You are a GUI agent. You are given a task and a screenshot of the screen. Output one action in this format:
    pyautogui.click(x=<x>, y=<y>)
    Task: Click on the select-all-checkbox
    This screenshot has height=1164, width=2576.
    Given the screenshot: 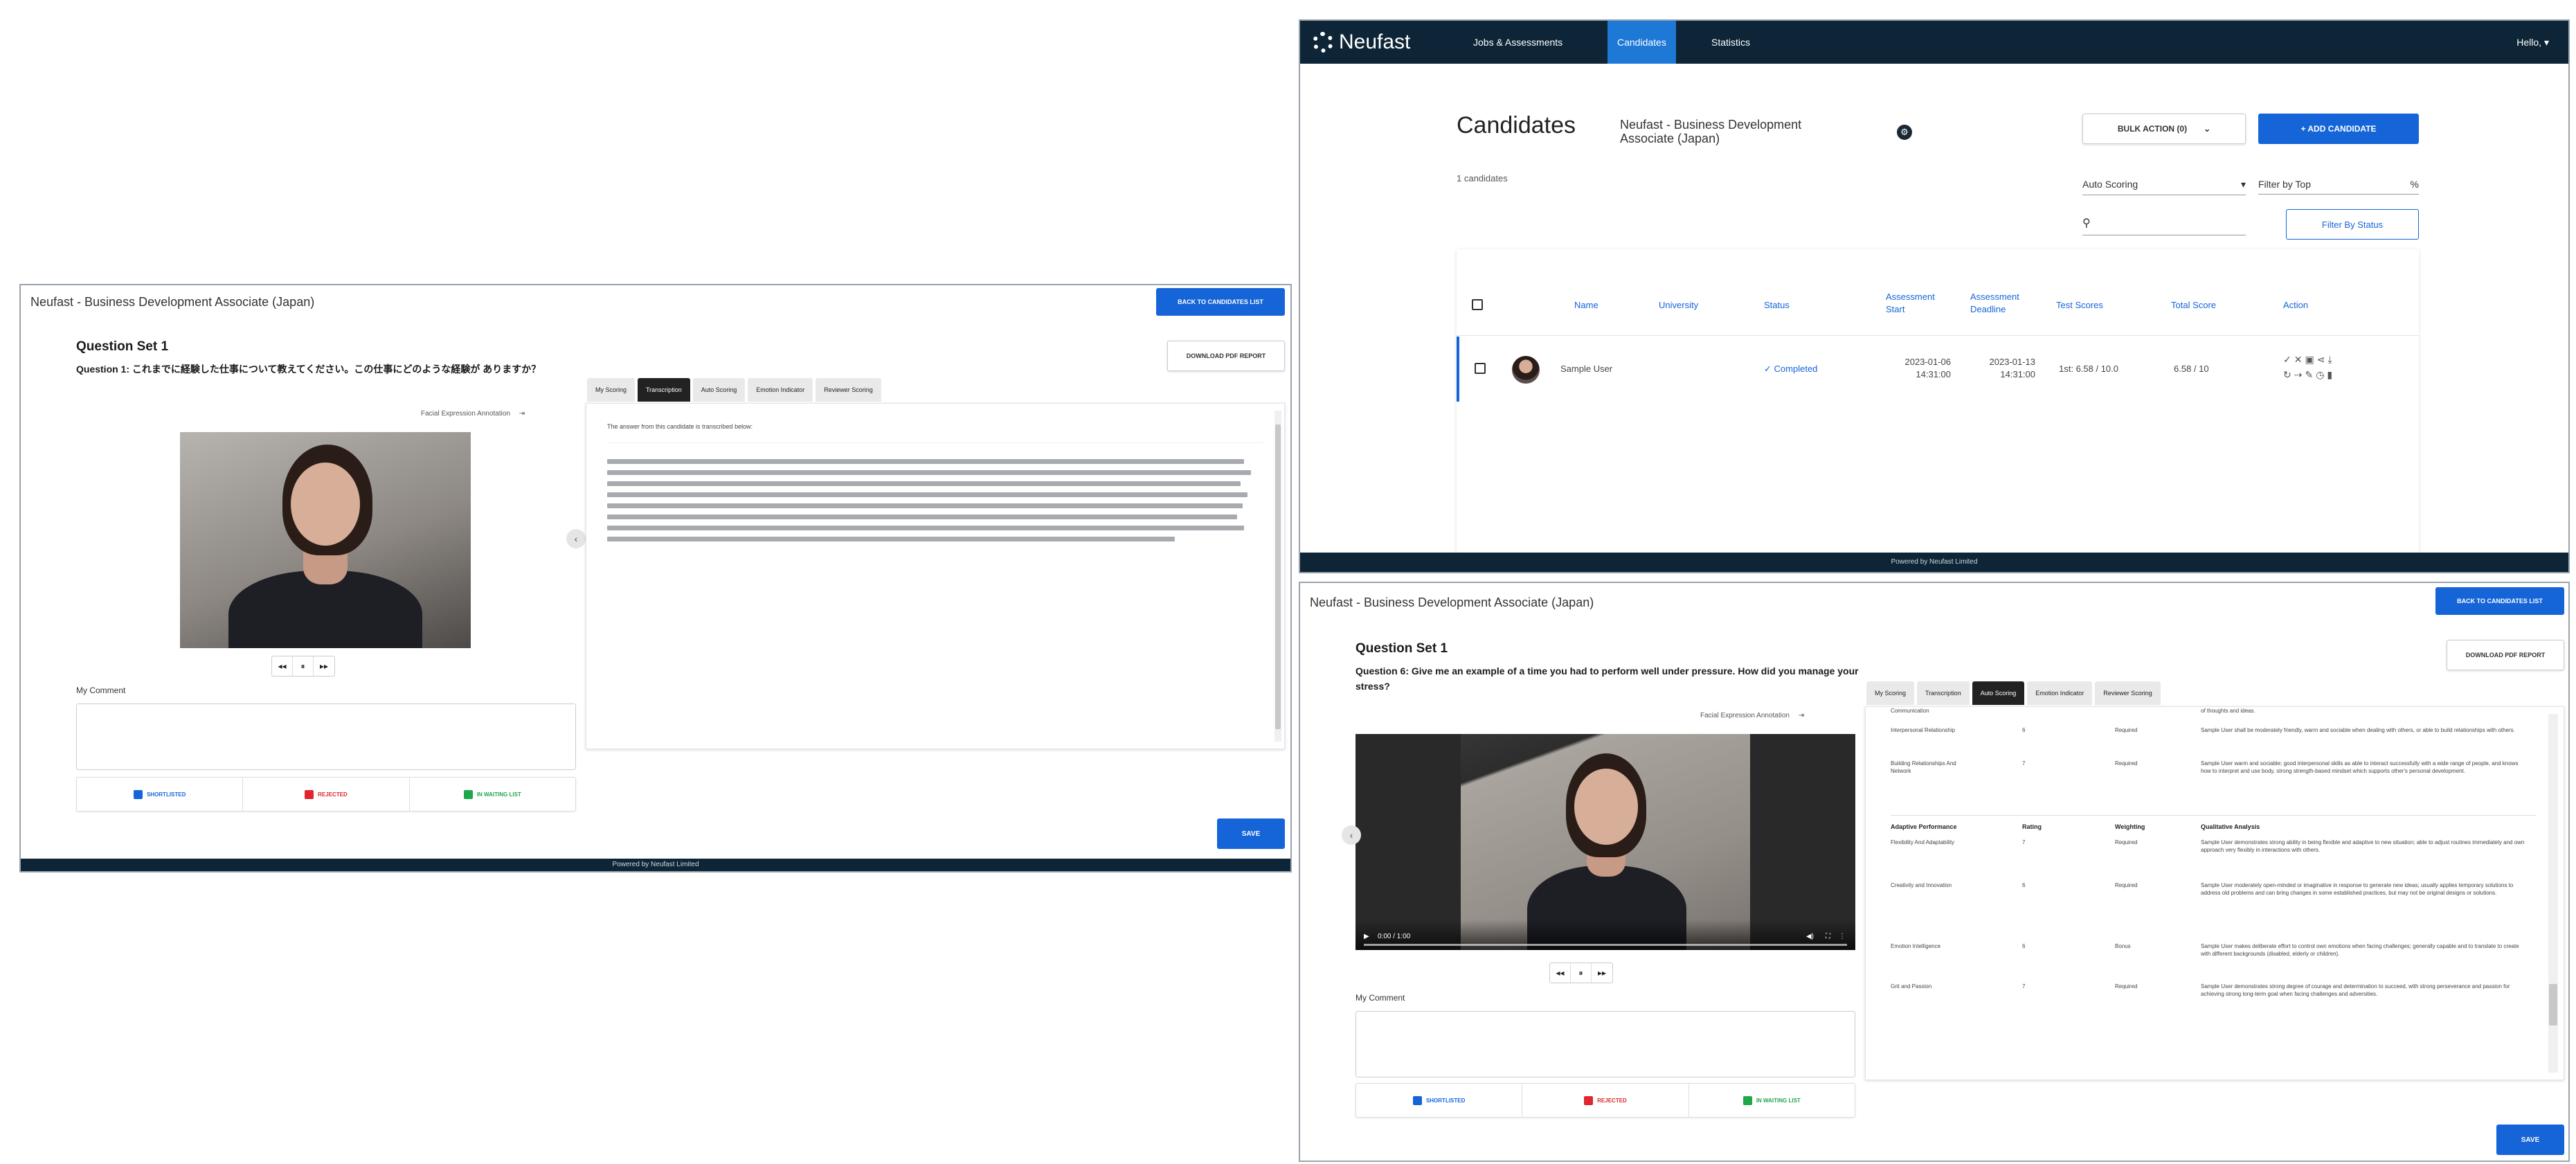 What is the action you would take?
    pyautogui.click(x=1477, y=304)
    